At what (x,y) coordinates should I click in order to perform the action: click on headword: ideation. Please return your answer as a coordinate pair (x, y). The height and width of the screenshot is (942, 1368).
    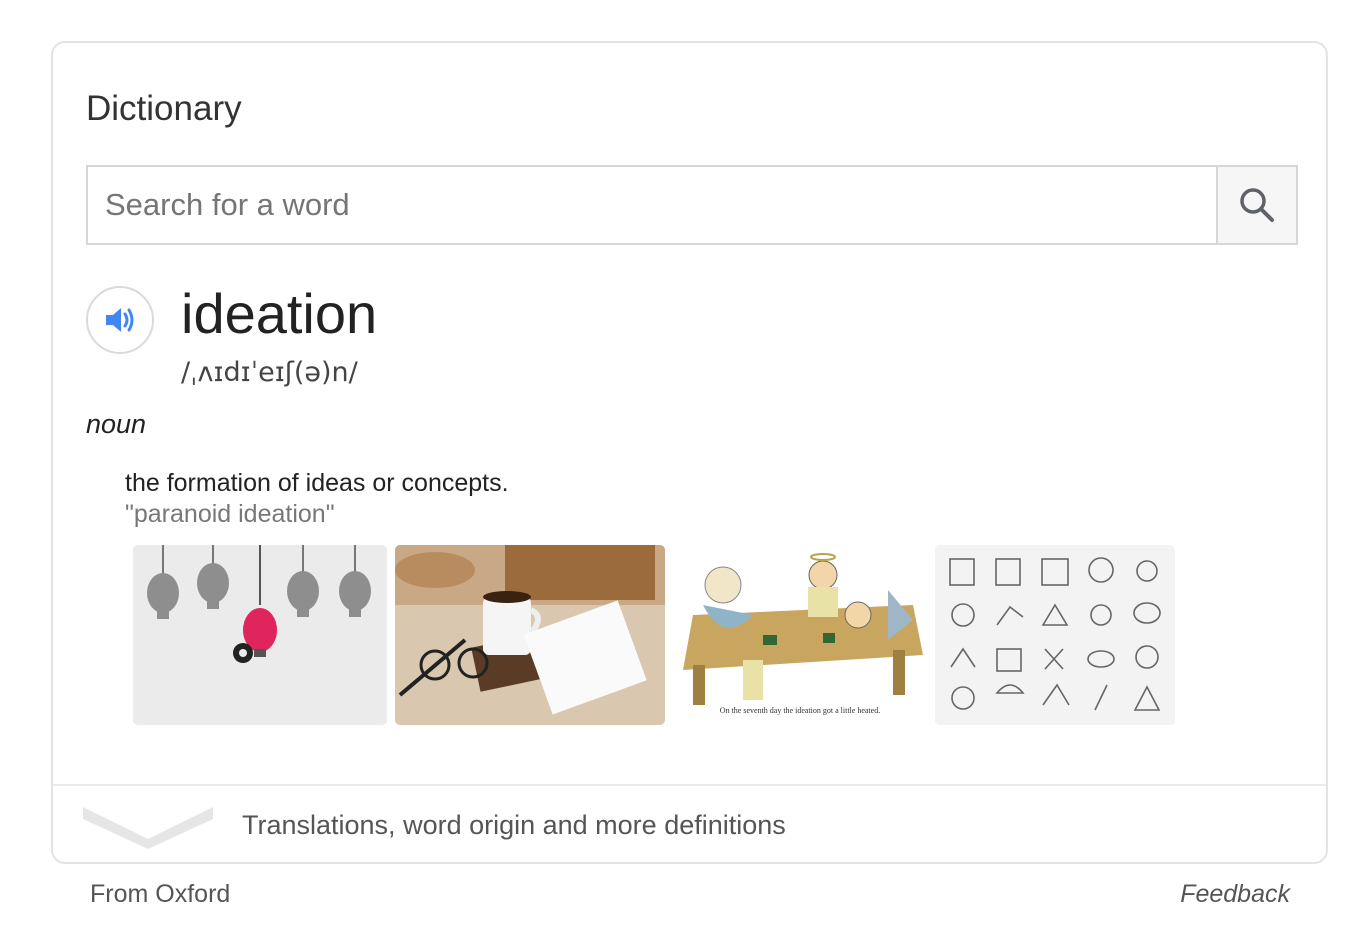
    Looking at the image, I should click on (279, 313).